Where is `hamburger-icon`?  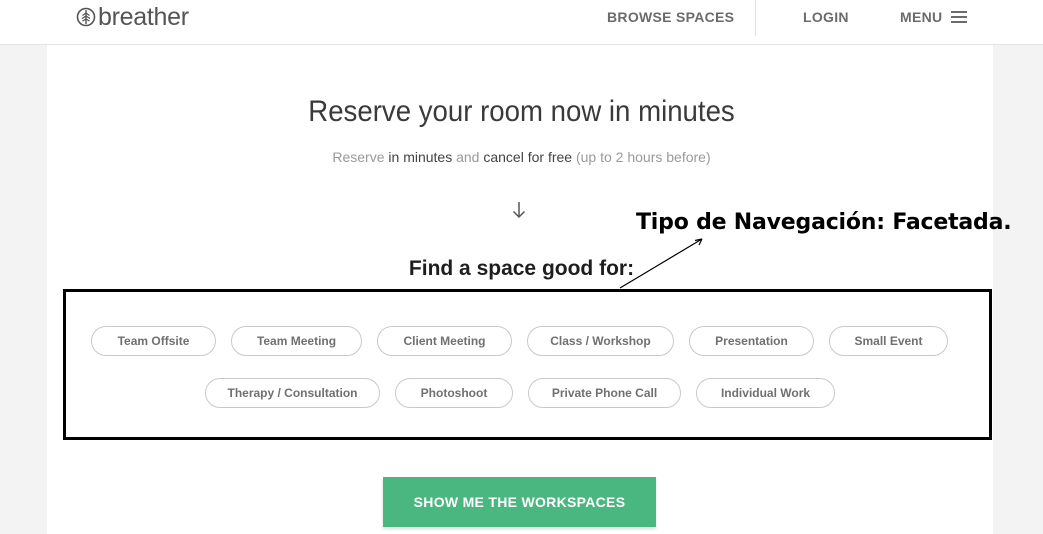 hamburger-icon is located at coordinates (959, 17).